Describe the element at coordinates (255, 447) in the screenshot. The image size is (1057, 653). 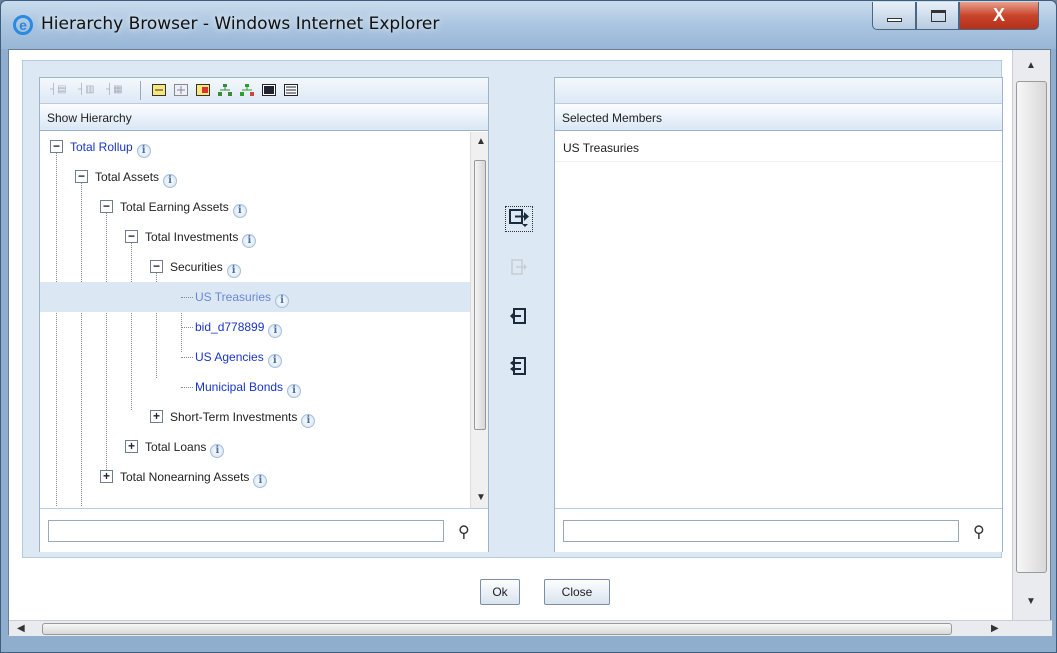
I see `tree-node: + Total Loans i` at that location.